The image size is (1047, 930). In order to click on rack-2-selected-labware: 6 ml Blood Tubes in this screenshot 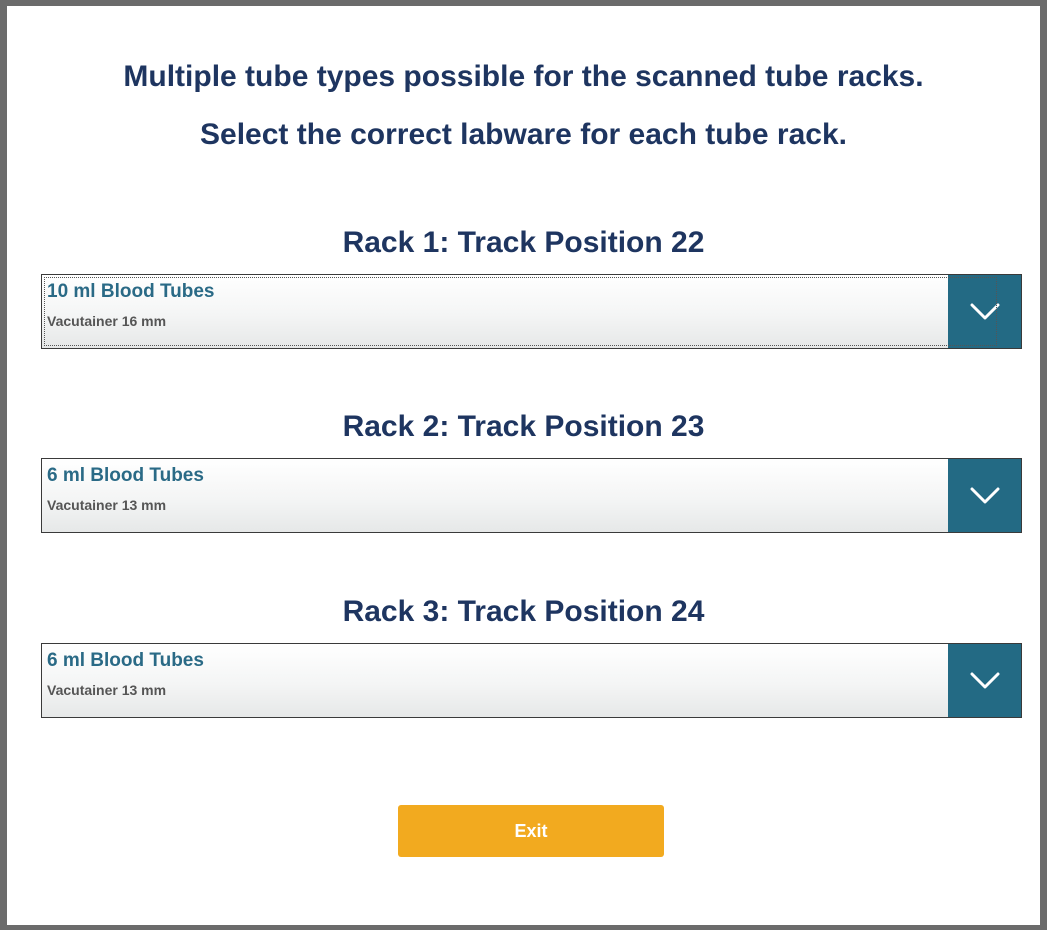, I will do `click(125, 475)`.